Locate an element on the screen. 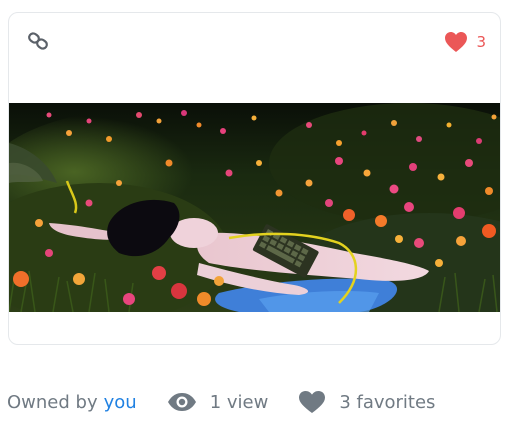 The height and width of the screenshot is (433, 508). owned-by-label: Owned by is located at coordinates (52, 402).